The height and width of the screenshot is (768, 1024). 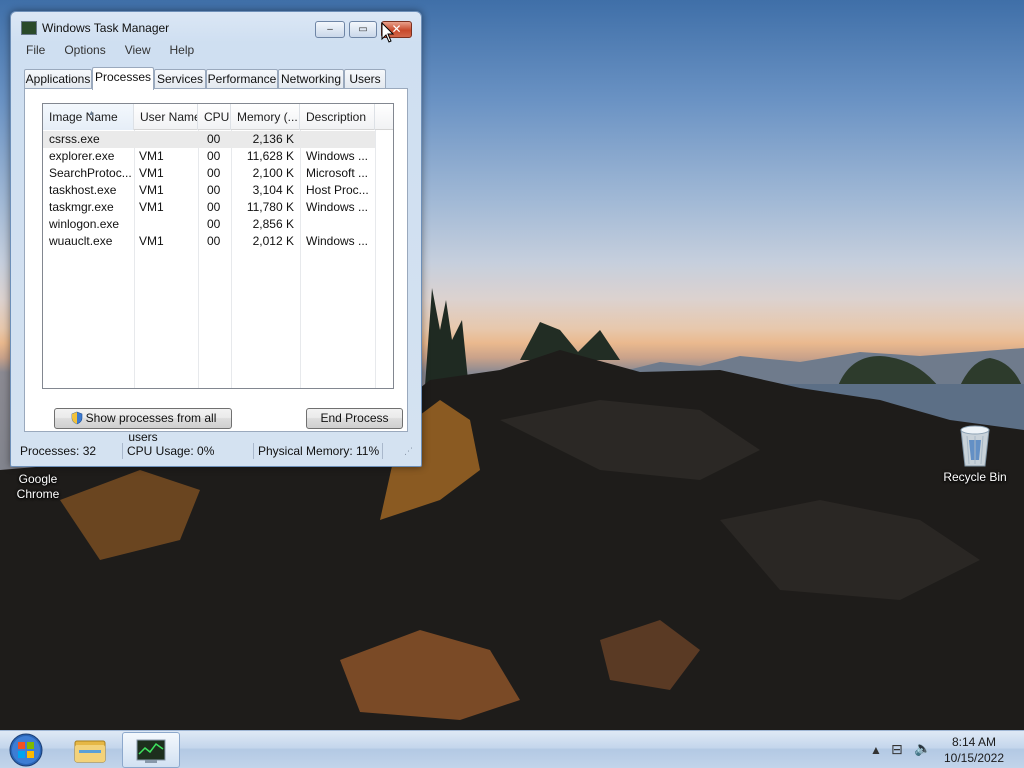 What do you see at coordinates (180, 79) in the screenshot?
I see `tab-services: Services` at bounding box center [180, 79].